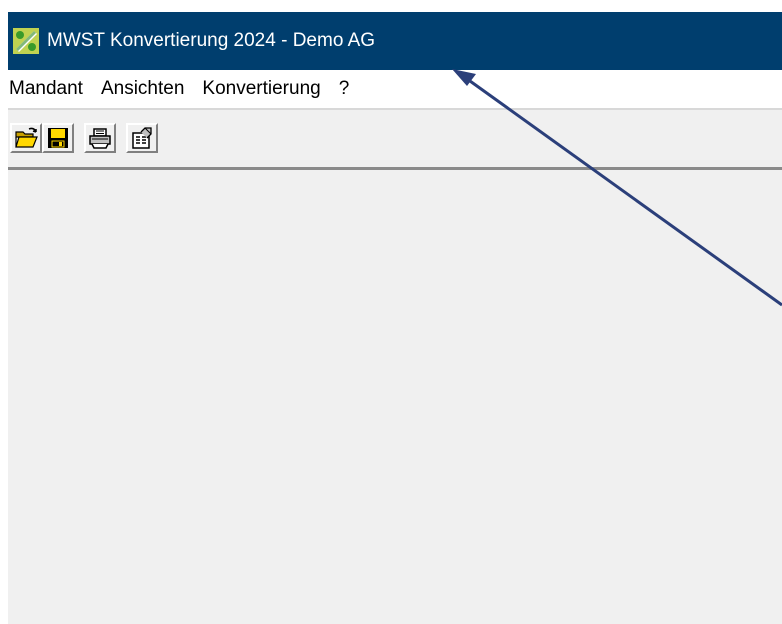 This screenshot has height=624, width=782. What do you see at coordinates (261, 89) in the screenshot?
I see `menu-item-konvertierung: Konvertierung` at bounding box center [261, 89].